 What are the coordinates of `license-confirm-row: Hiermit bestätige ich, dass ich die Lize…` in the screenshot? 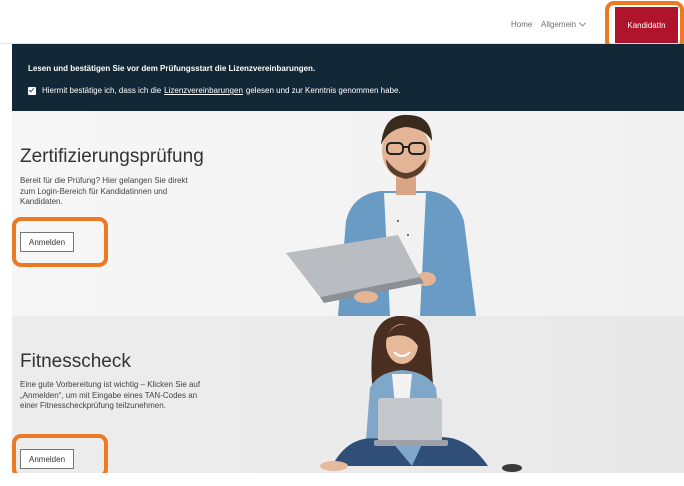 It's located at (214, 90).